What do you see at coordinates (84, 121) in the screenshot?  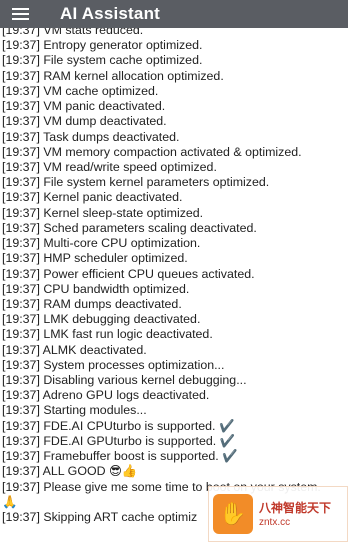 I see `log-line: [19:37] VM dump deactivated.` at bounding box center [84, 121].